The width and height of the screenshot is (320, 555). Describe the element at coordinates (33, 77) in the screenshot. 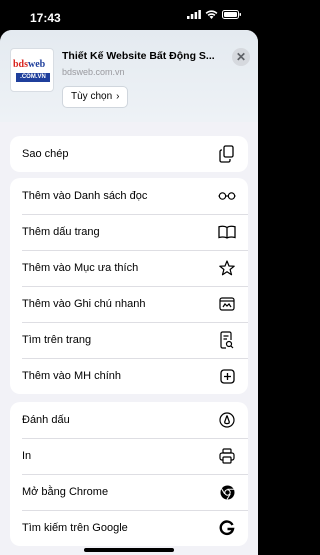

I see `logo-domain: .COM.VN` at that location.